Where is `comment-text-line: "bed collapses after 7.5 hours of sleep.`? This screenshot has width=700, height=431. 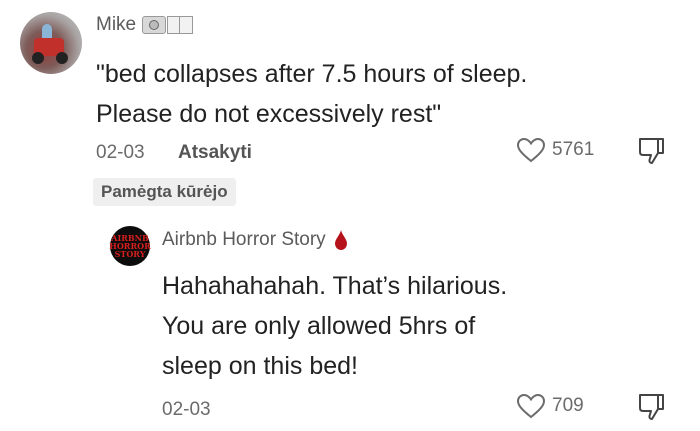 comment-text-line: "bed collapses after 7.5 hours of sleep. is located at coordinates (312, 74).